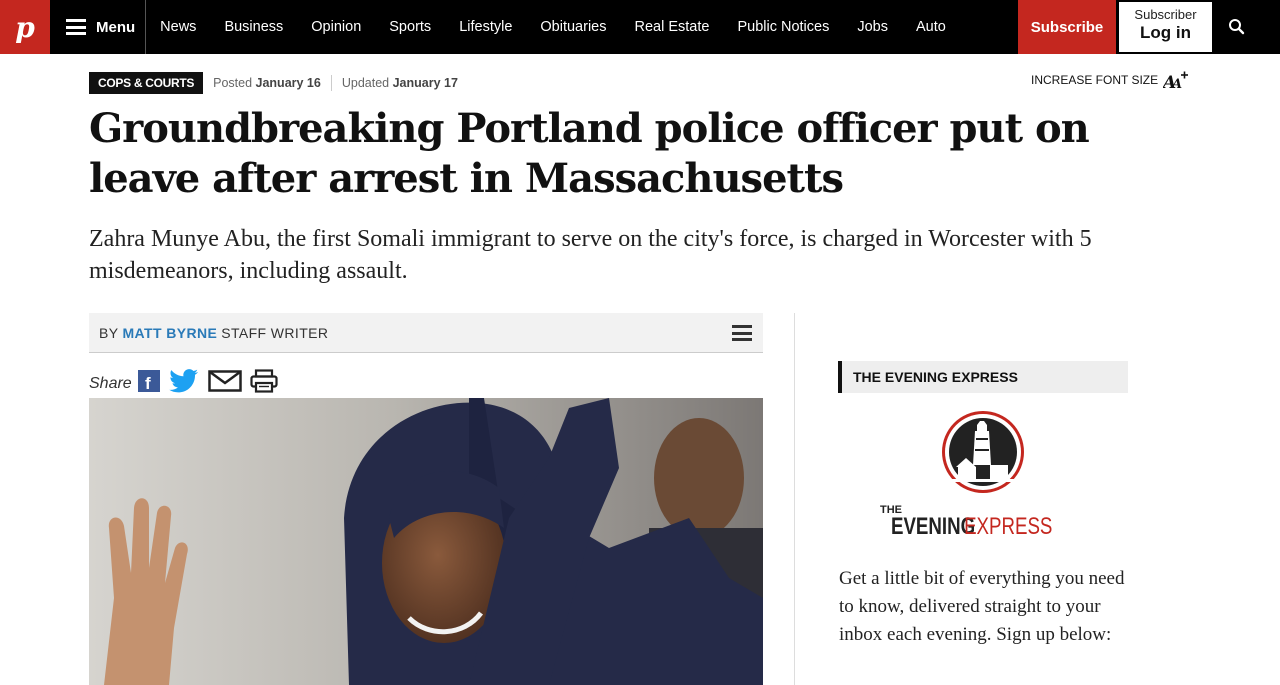  I want to click on nav-item-real-estate: Real Estate, so click(671, 27).